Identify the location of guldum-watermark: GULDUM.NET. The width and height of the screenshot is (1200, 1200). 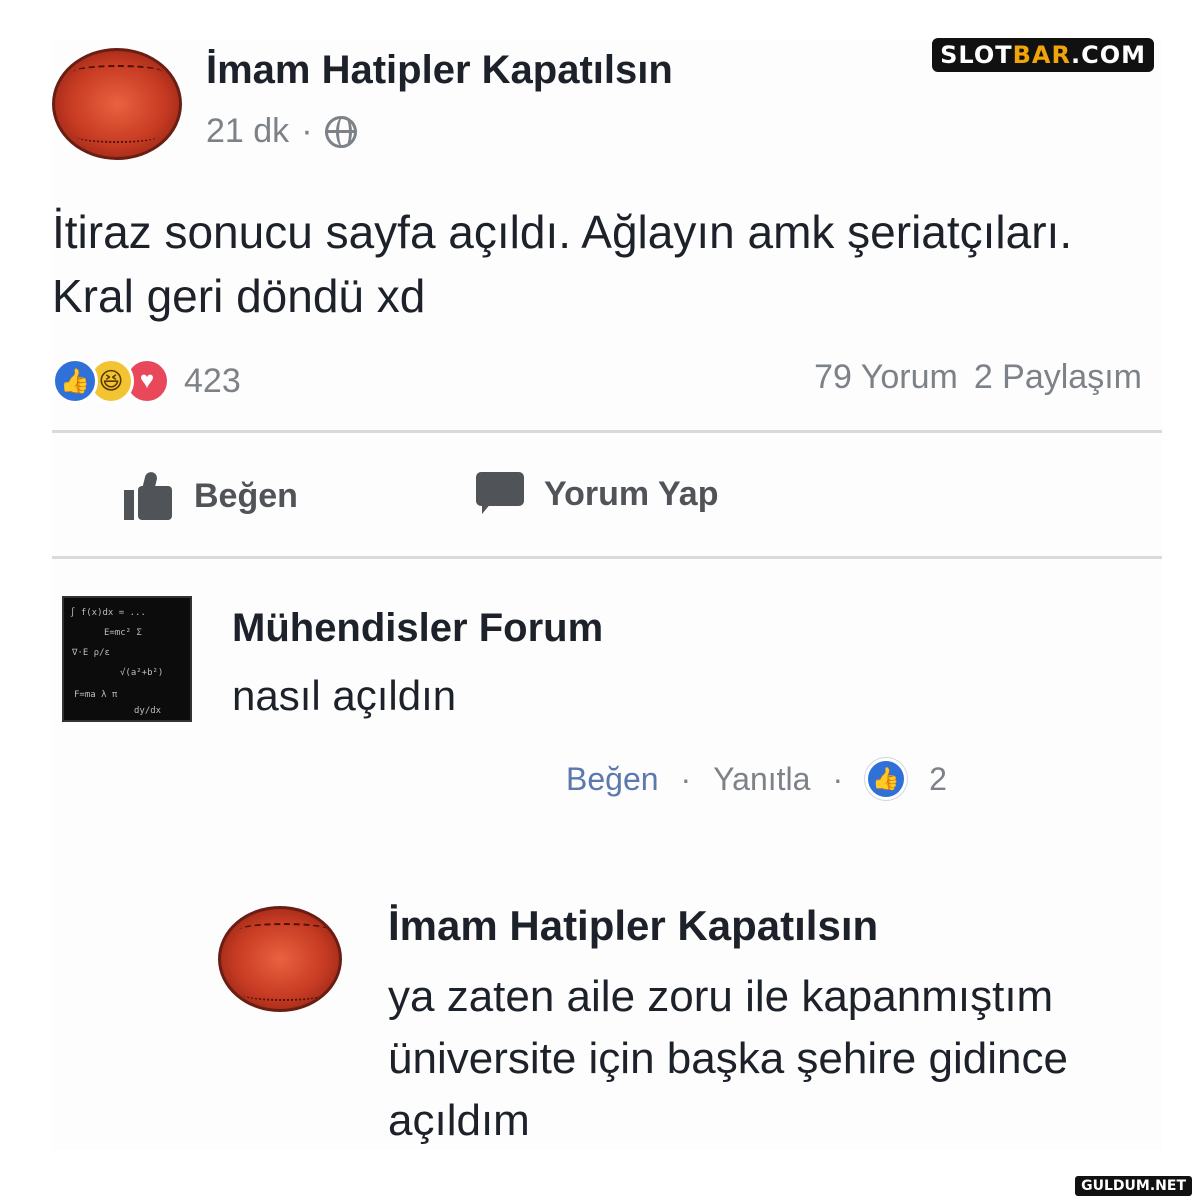
(1133, 1186).